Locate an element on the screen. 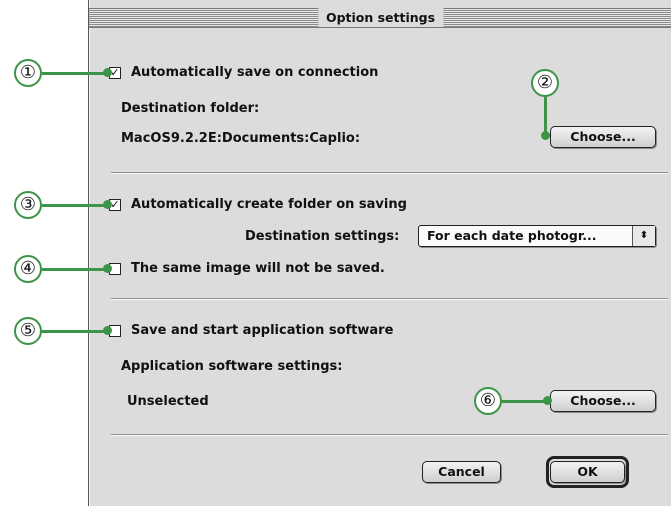 This screenshot has width=671, height=506. callout-1-dot is located at coordinates (107, 72).